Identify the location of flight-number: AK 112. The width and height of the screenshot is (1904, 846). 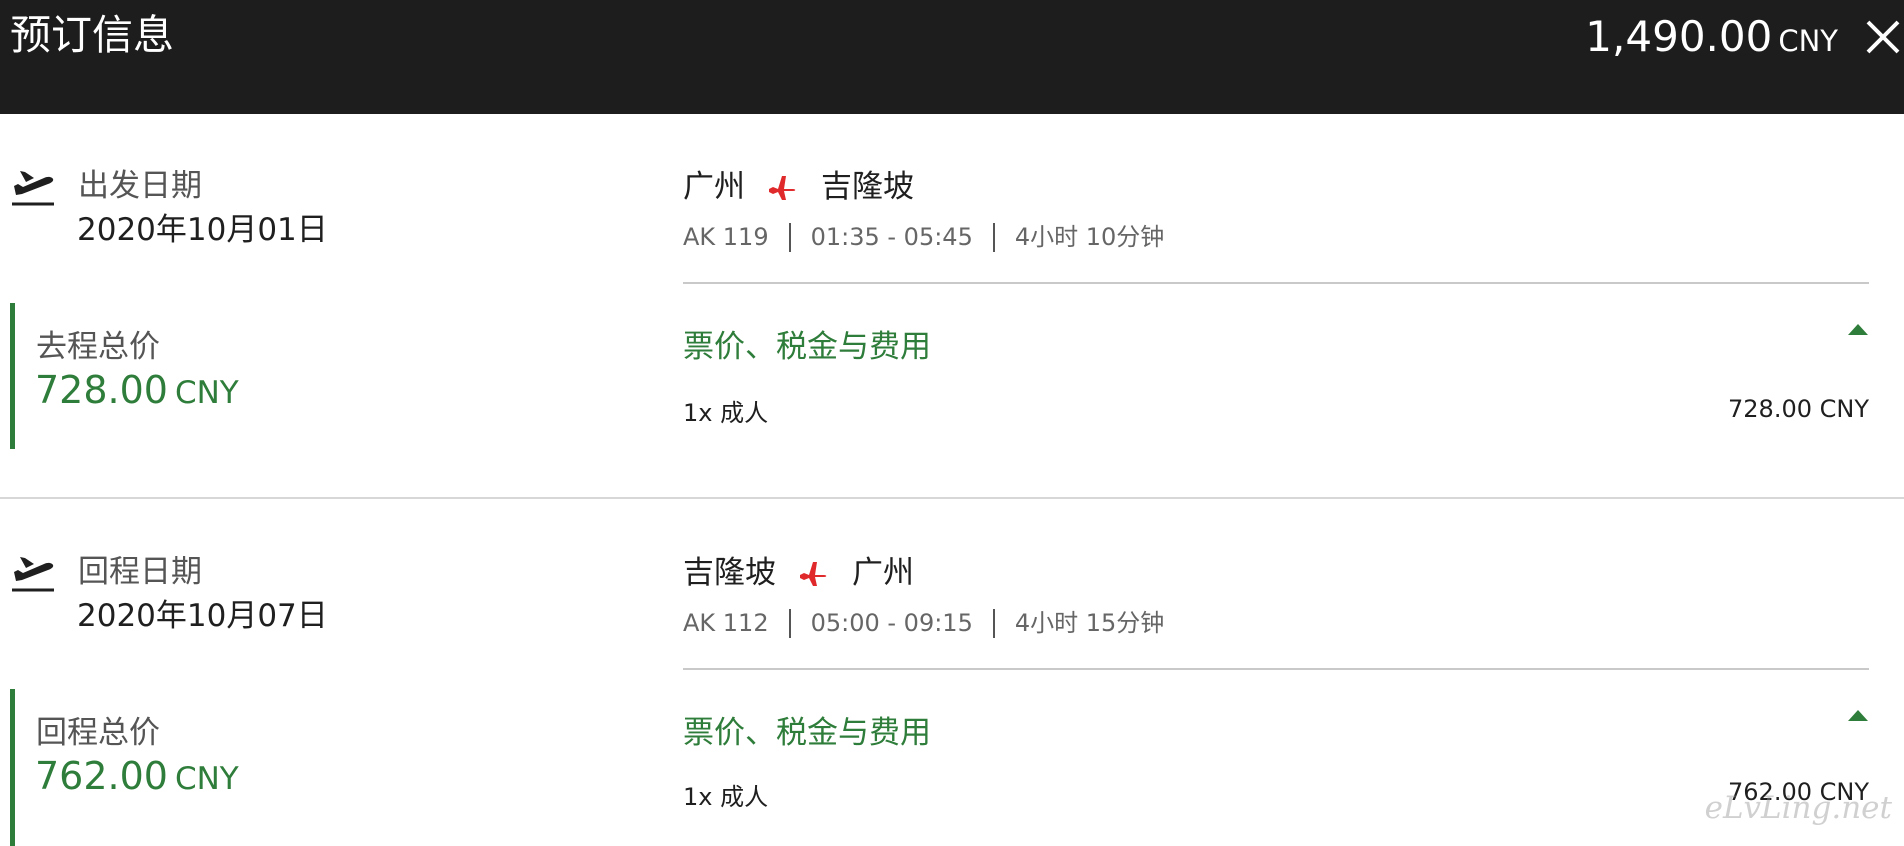
(726, 623).